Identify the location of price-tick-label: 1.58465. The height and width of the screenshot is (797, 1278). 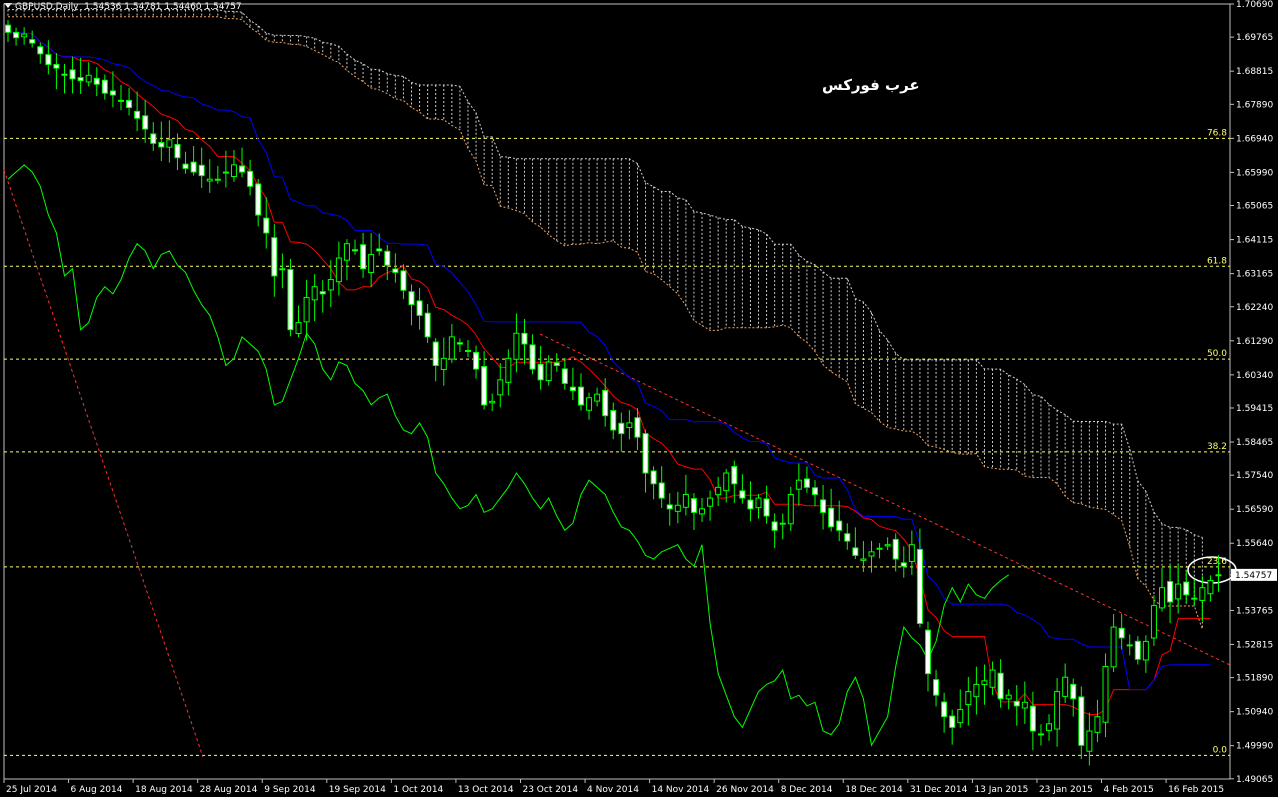
(1254, 443).